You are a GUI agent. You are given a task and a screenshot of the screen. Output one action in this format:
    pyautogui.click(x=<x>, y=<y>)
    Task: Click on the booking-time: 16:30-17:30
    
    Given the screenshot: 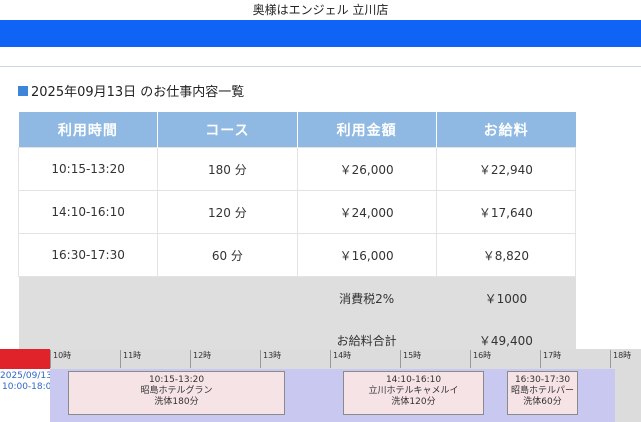 What is the action you would take?
    pyautogui.click(x=542, y=380)
    